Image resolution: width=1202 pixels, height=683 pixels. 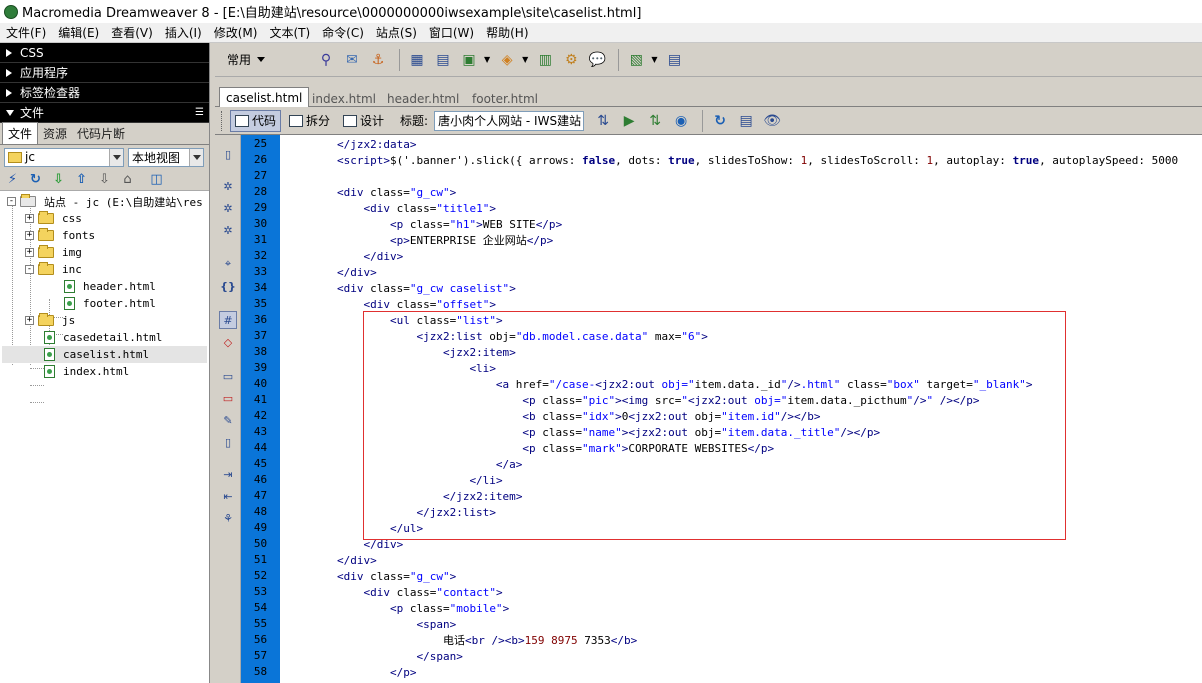 What do you see at coordinates (228, 154) in the screenshot?
I see `open-documents-icon: ▯` at bounding box center [228, 154].